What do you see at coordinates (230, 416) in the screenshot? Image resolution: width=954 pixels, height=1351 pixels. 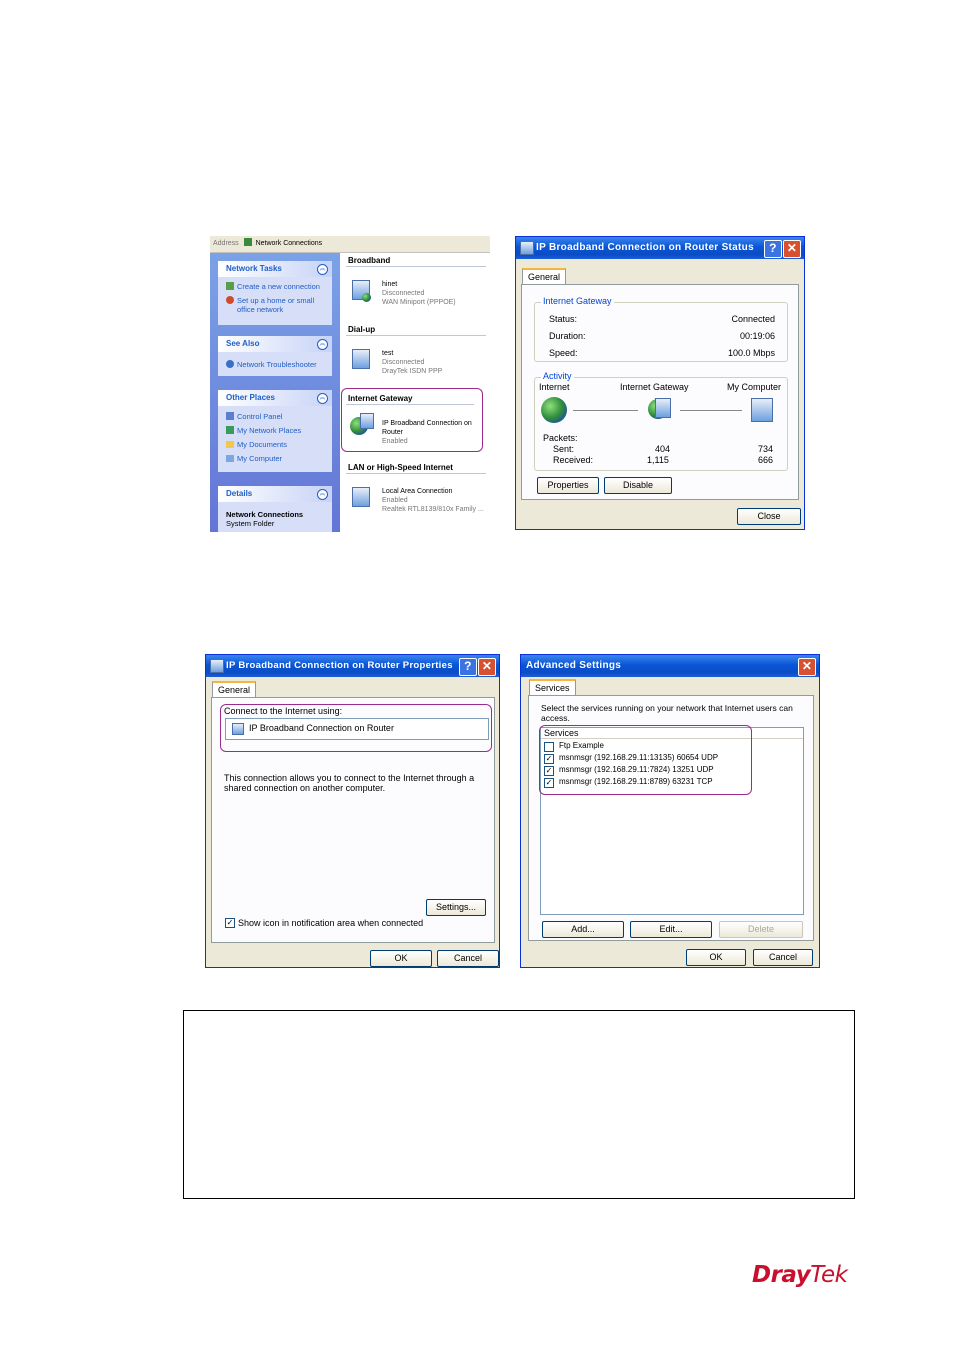 I see `control-panel-icon` at bounding box center [230, 416].